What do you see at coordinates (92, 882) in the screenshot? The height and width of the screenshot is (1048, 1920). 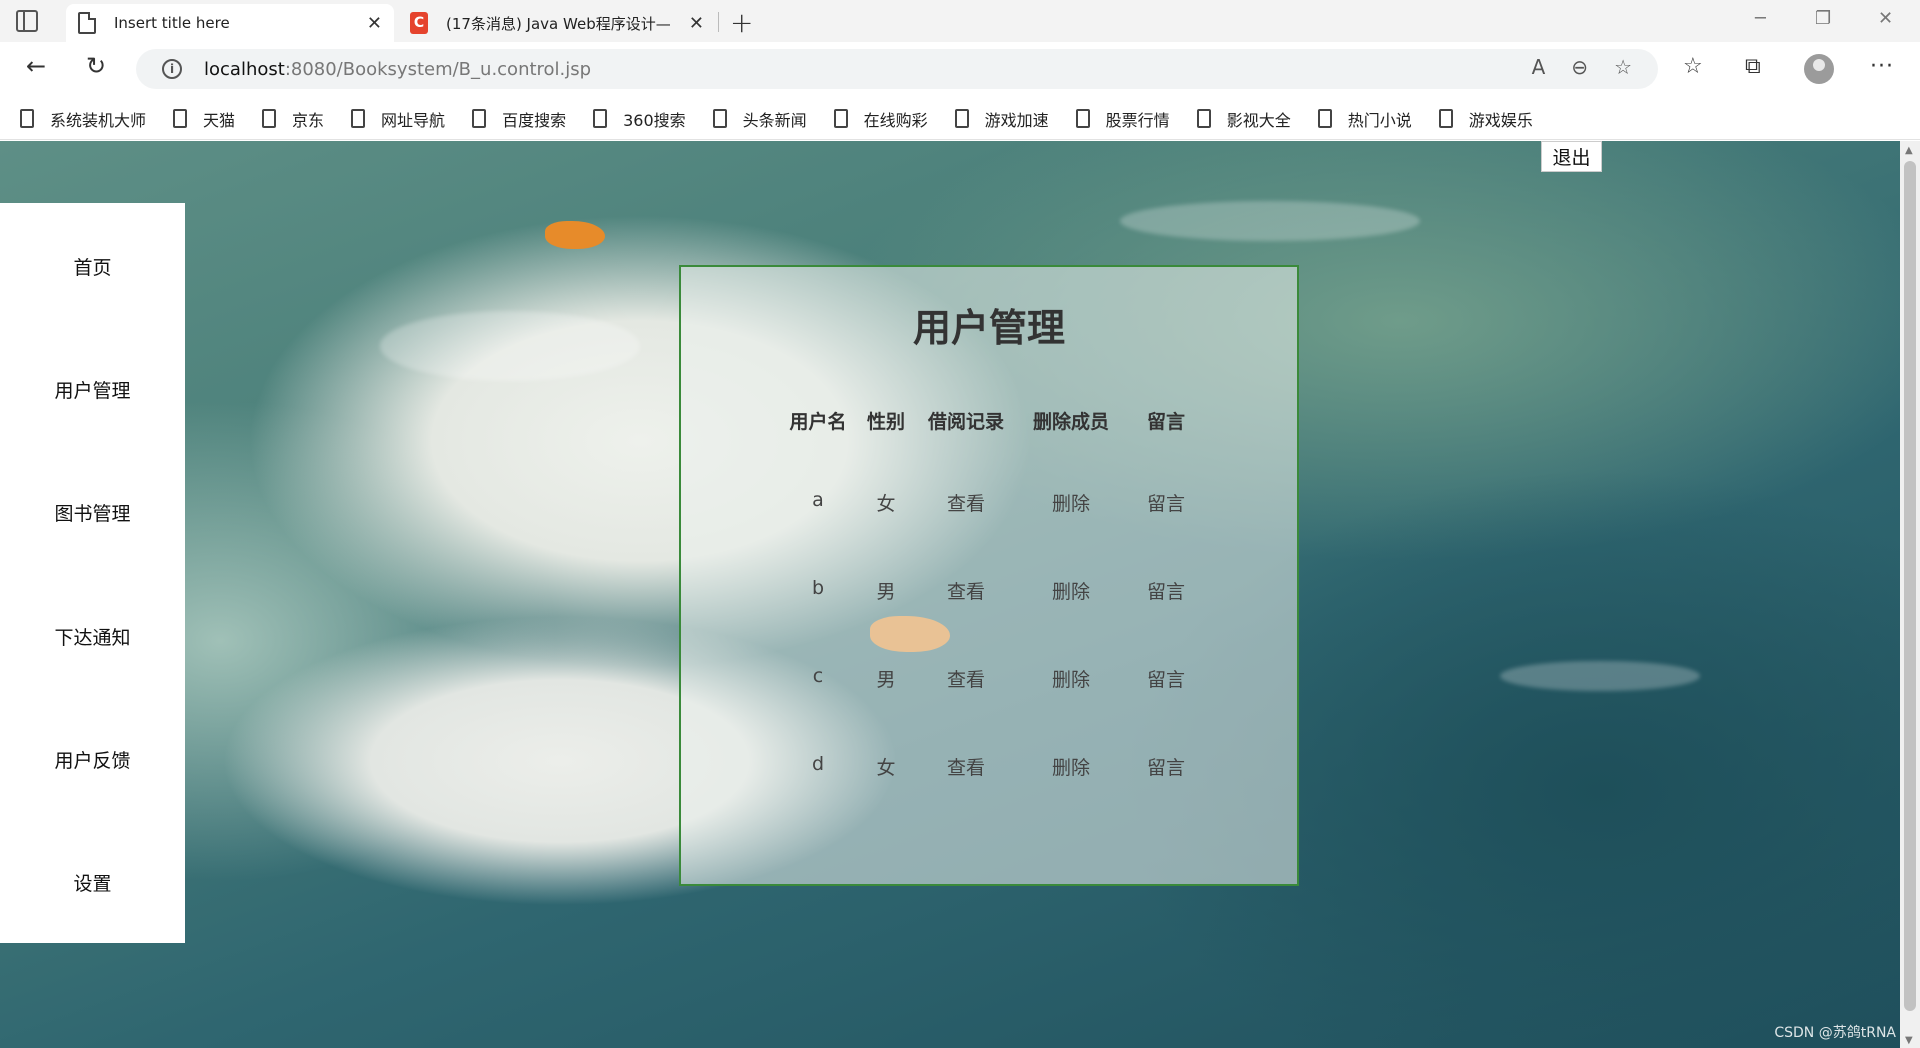 I see `sidebar-item-settings: 设置` at bounding box center [92, 882].